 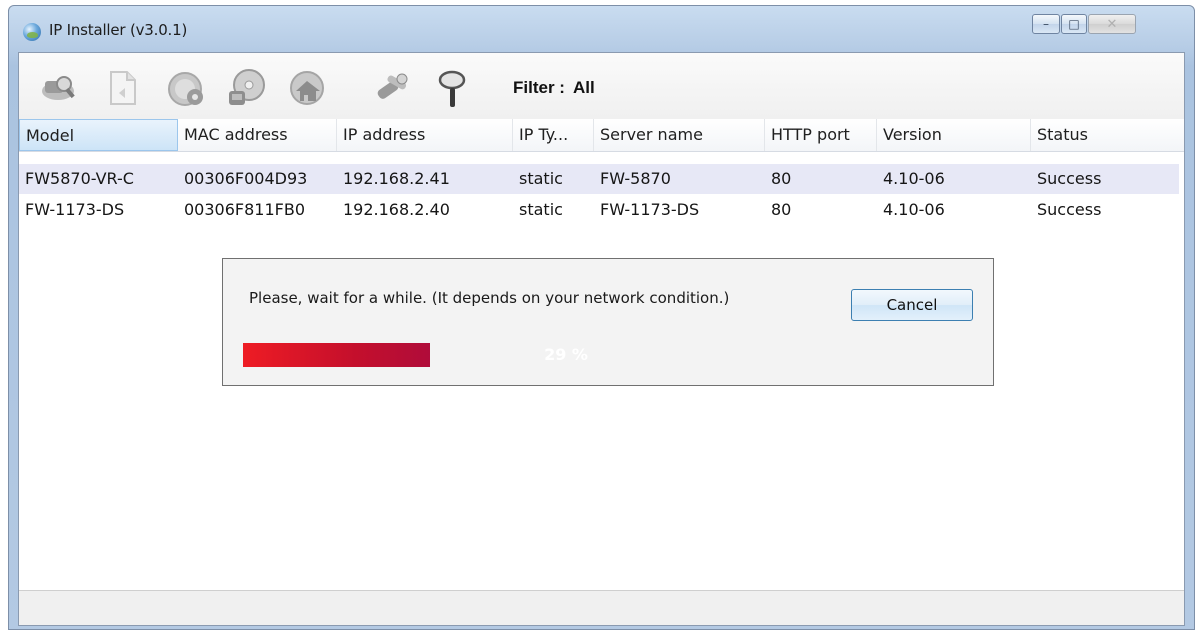 What do you see at coordinates (601, 86) in the screenshot?
I see `toolbar: Filter : All` at bounding box center [601, 86].